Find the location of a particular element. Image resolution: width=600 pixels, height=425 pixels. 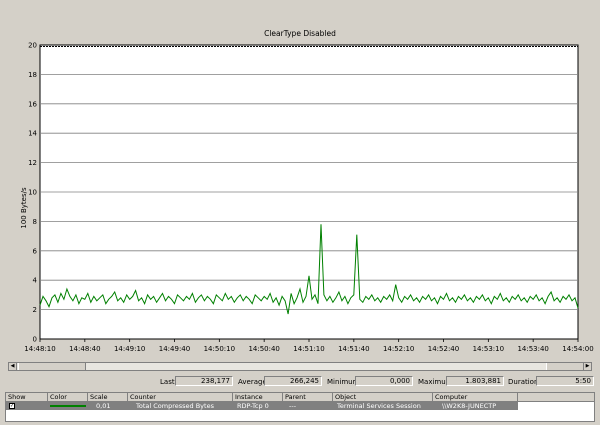

column-header-parent: Parent is located at coordinates (308, 397).